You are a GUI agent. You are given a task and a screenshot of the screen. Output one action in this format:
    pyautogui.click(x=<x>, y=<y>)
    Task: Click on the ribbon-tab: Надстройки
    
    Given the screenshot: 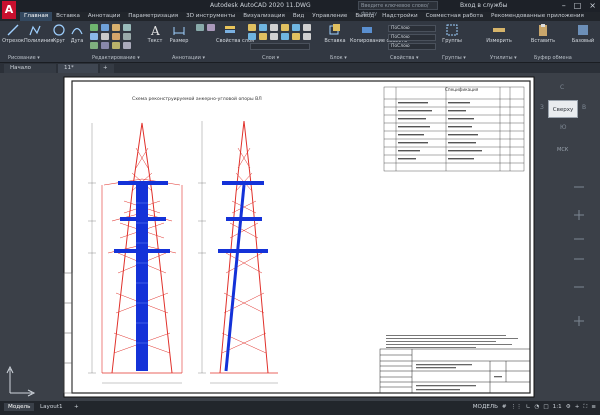 What is the action you would take?
    pyautogui.click(x=399, y=16)
    